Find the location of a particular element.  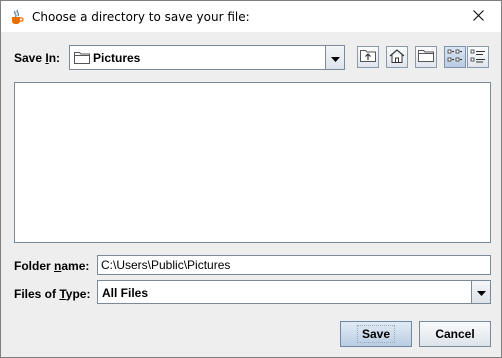

files-of-type-dropdown: All Files is located at coordinates (294, 292).